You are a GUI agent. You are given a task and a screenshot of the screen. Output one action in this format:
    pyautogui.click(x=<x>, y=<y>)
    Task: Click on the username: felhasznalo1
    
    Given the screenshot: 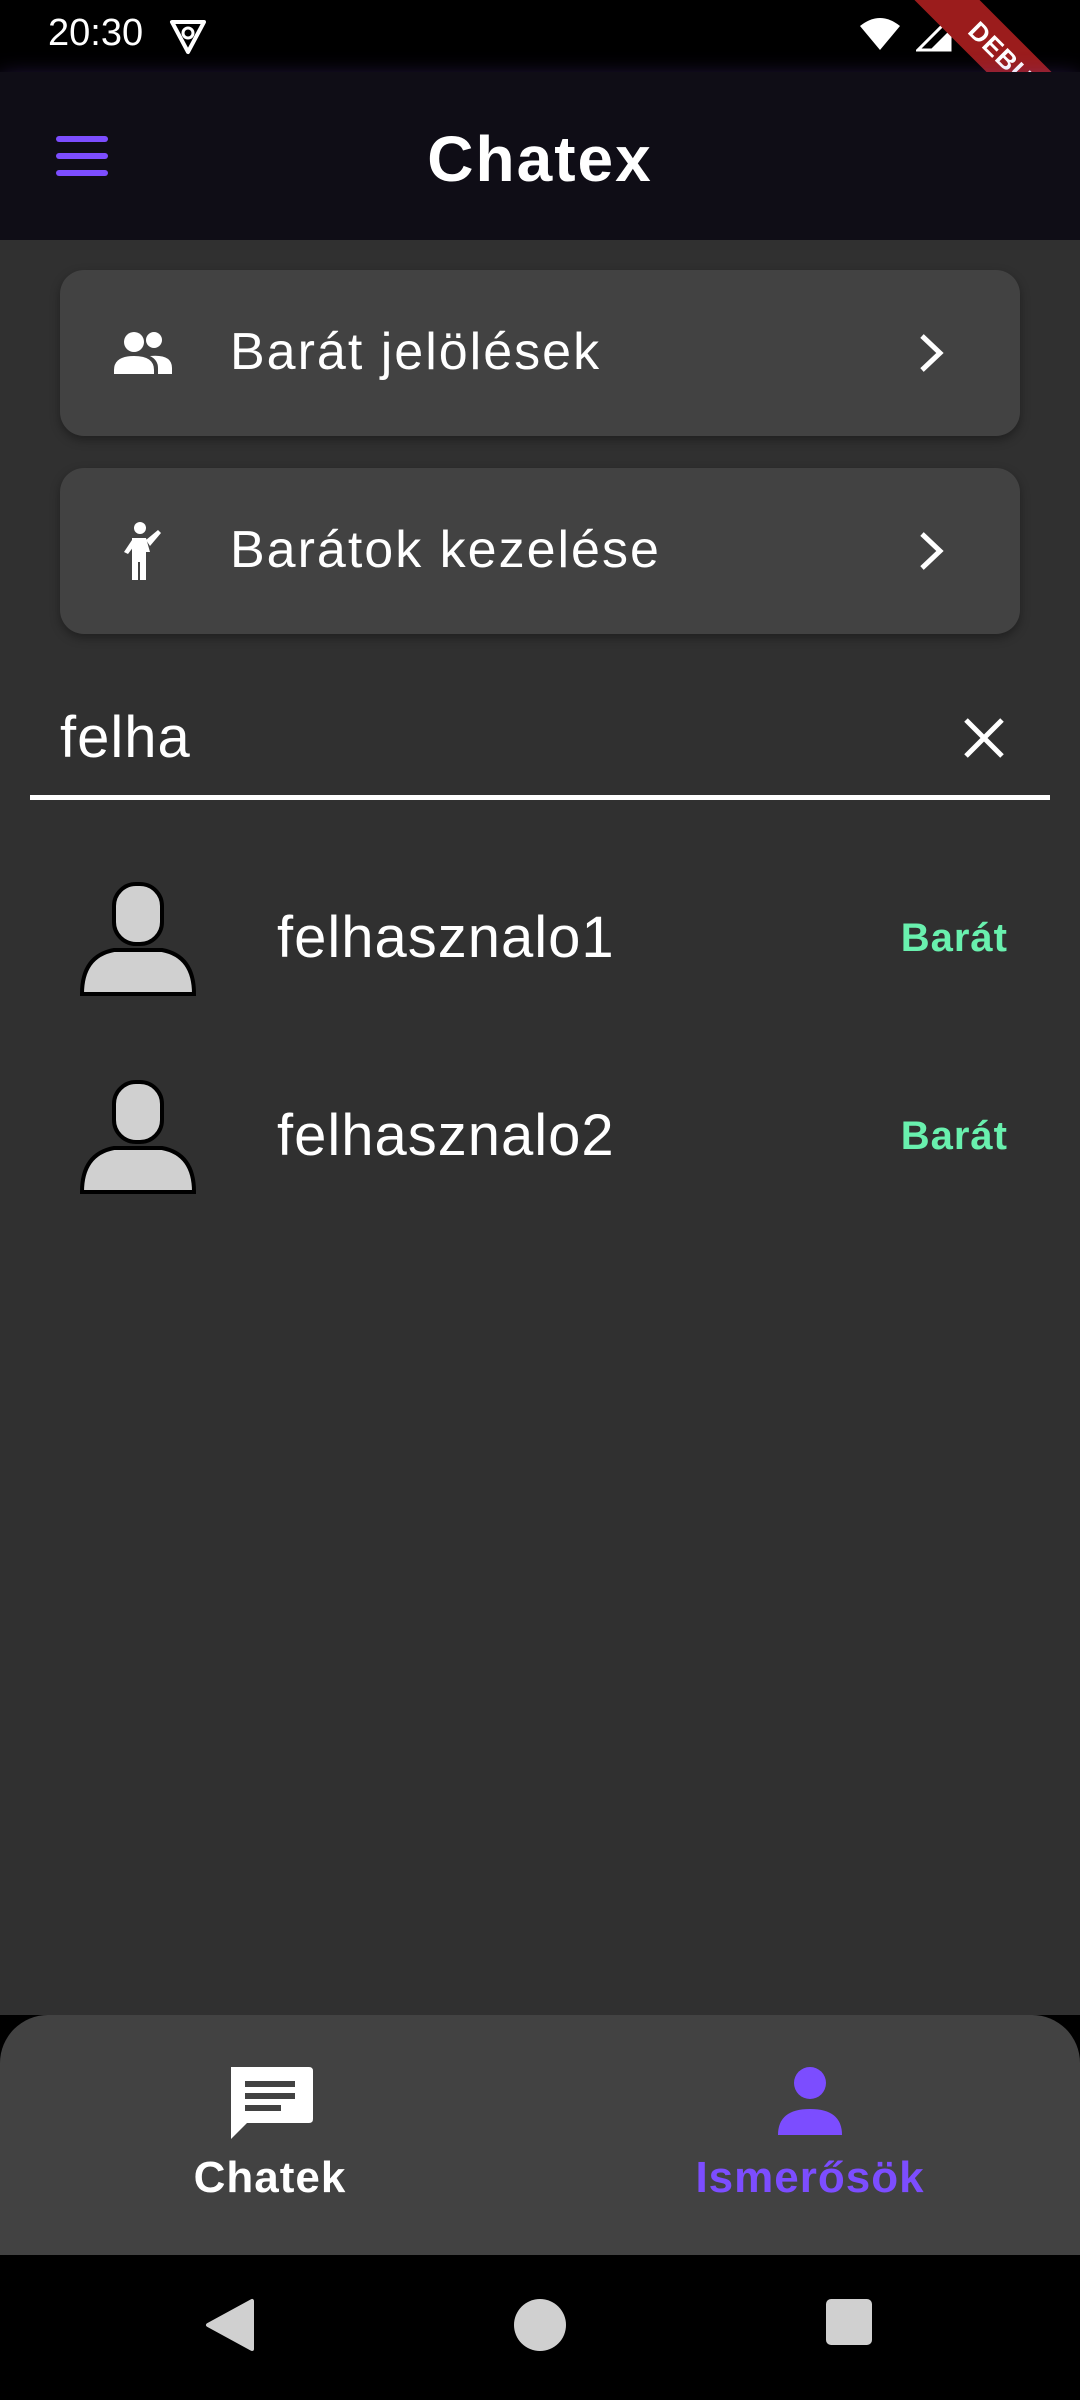 What is the action you would take?
    pyautogui.click(x=446, y=937)
    